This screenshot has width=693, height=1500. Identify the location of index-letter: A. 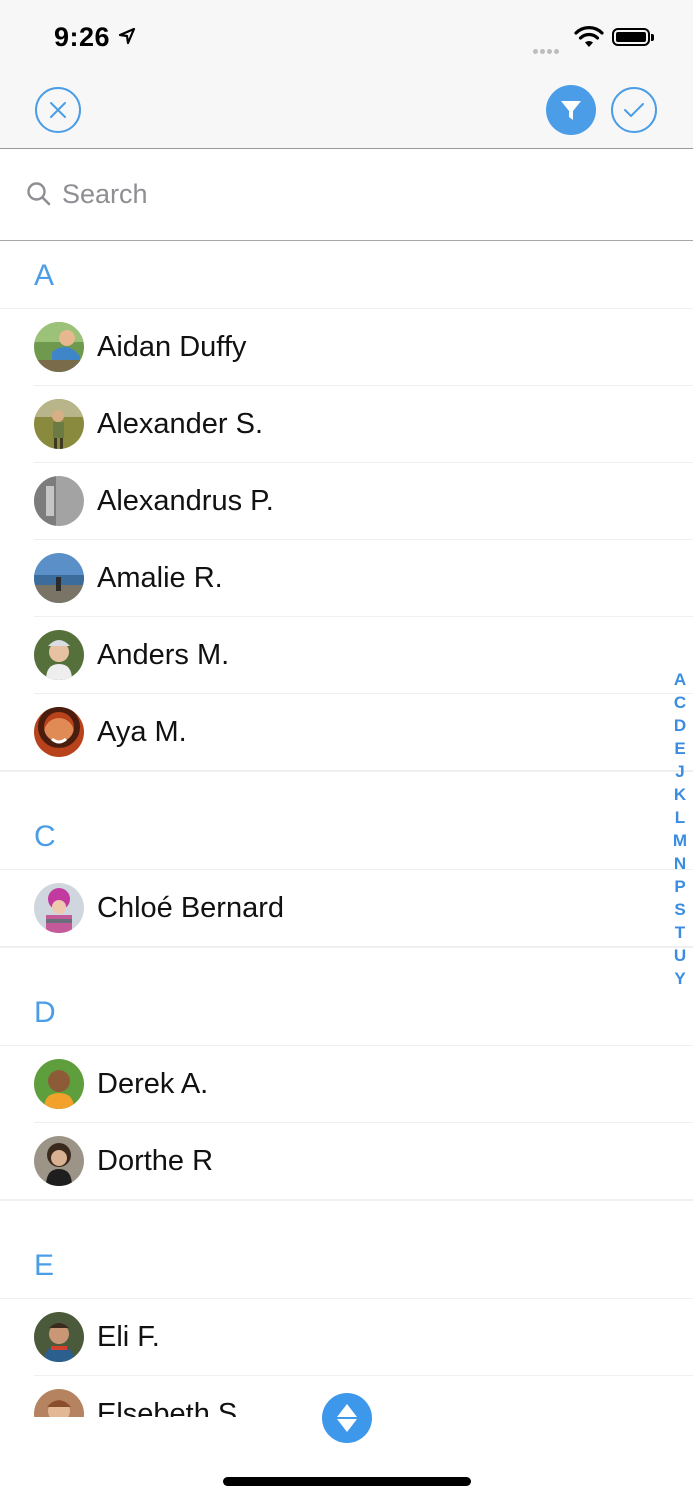
(680, 679).